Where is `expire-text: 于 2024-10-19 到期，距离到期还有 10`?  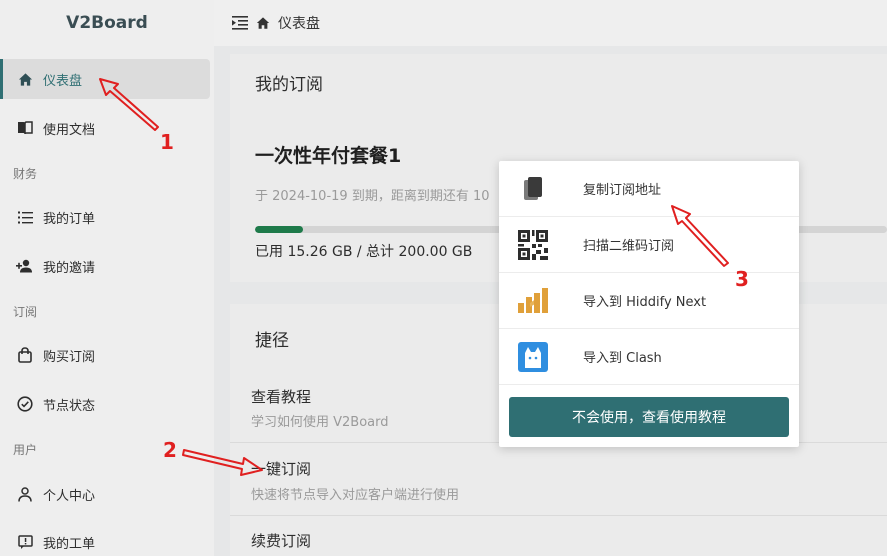 expire-text: 于 2024-10-19 到期，距离到期还有 10 is located at coordinates (372, 196).